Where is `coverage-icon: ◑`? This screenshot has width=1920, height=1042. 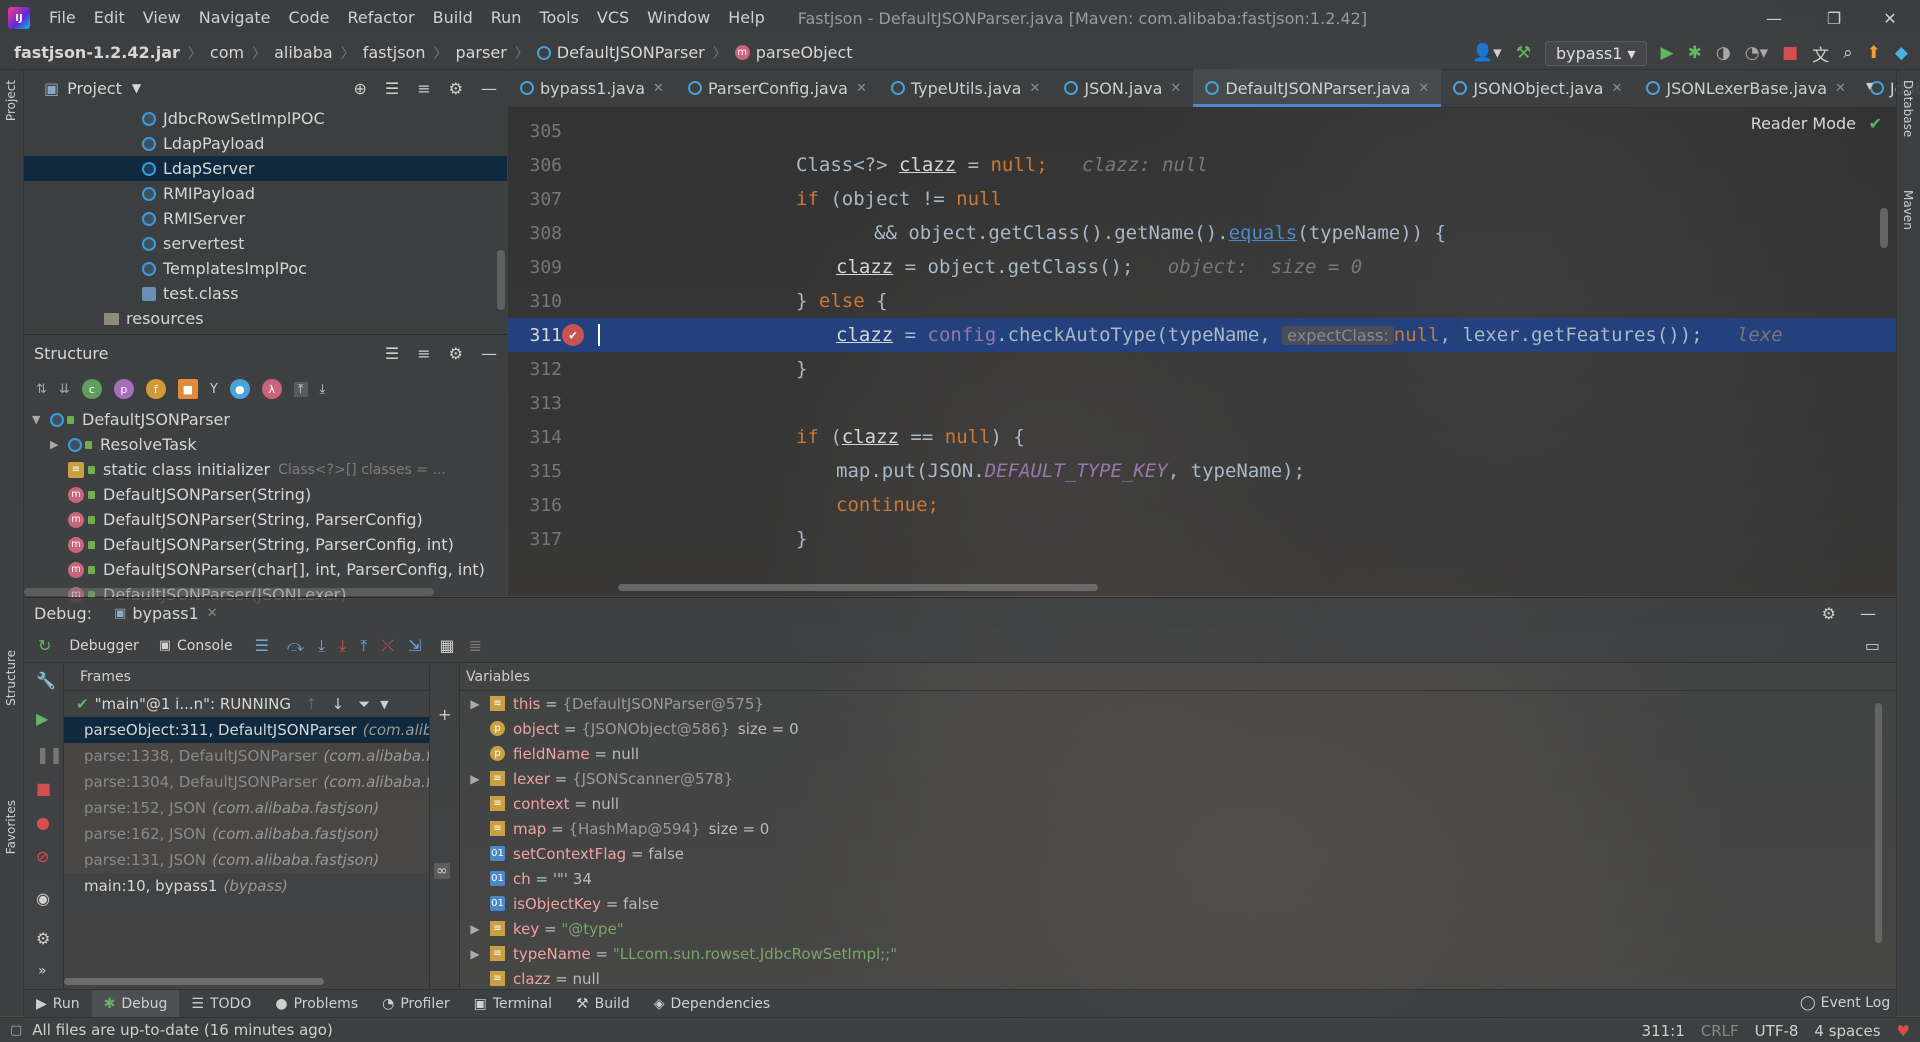 coverage-icon: ◑ is located at coordinates (1723, 53).